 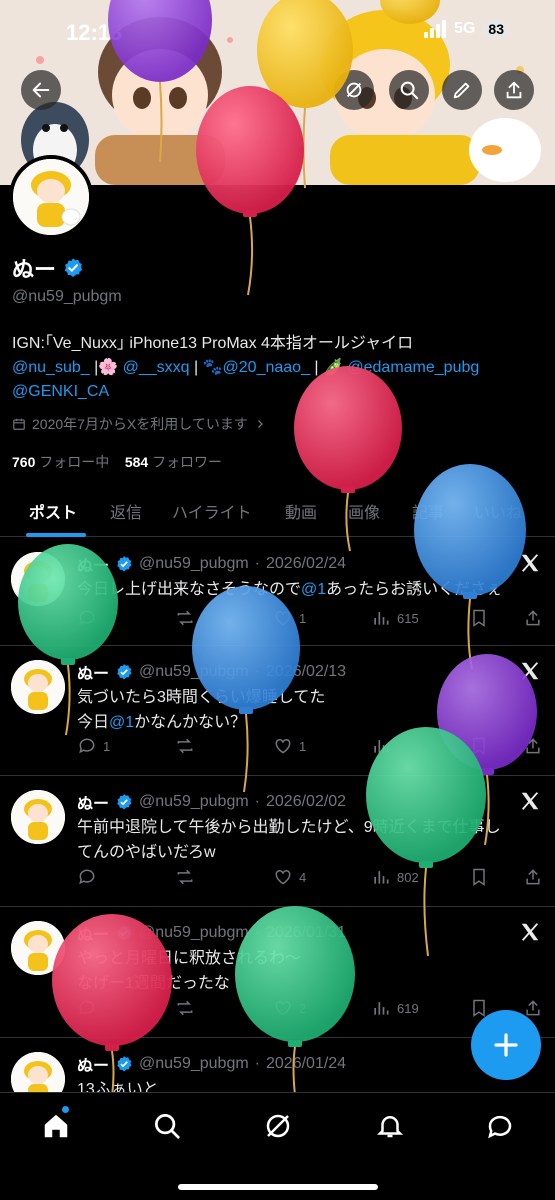 What do you see at coordinates (306, 563) in the screenshot?
I see `post-date: 2026/02/24` at bounding box center [306, 563].